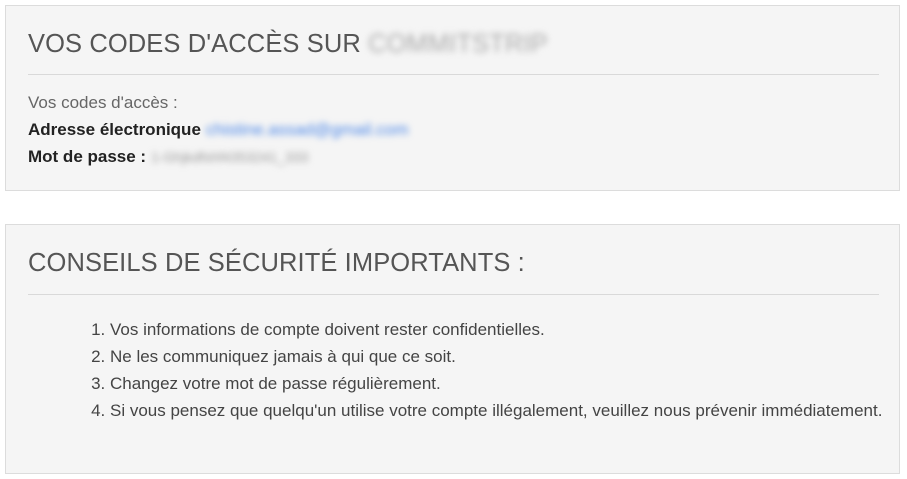  I want to click on security-divider, so click(453, 294).